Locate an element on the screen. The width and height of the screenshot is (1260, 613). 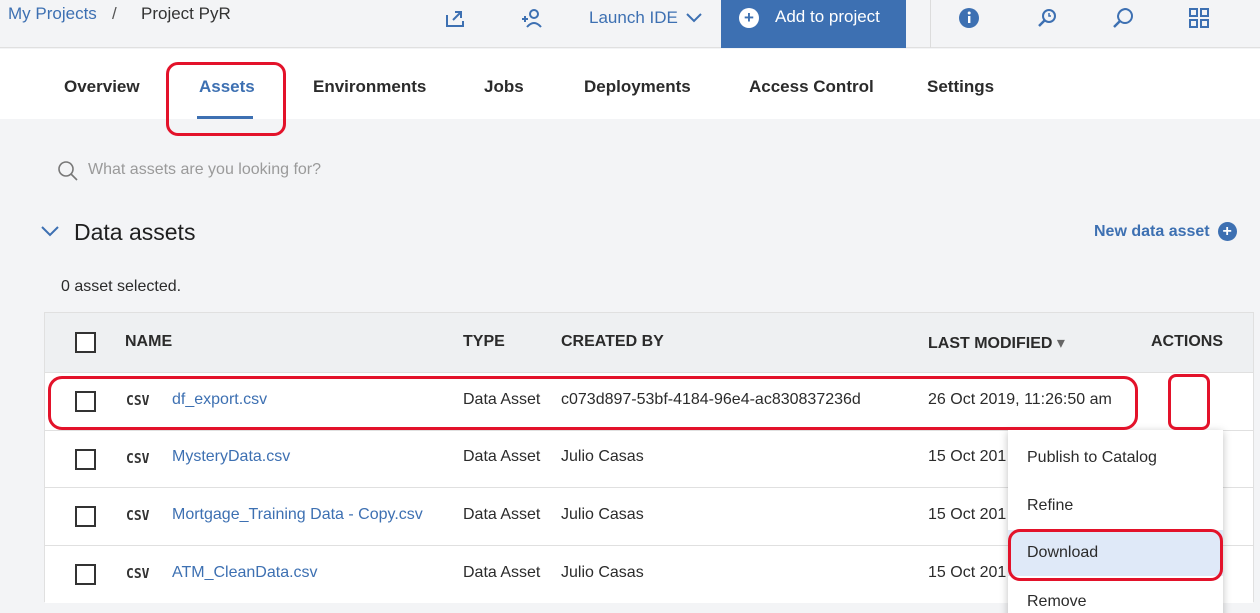
sort-descending-icon: ▾ is located at coordinates (1060, 343).